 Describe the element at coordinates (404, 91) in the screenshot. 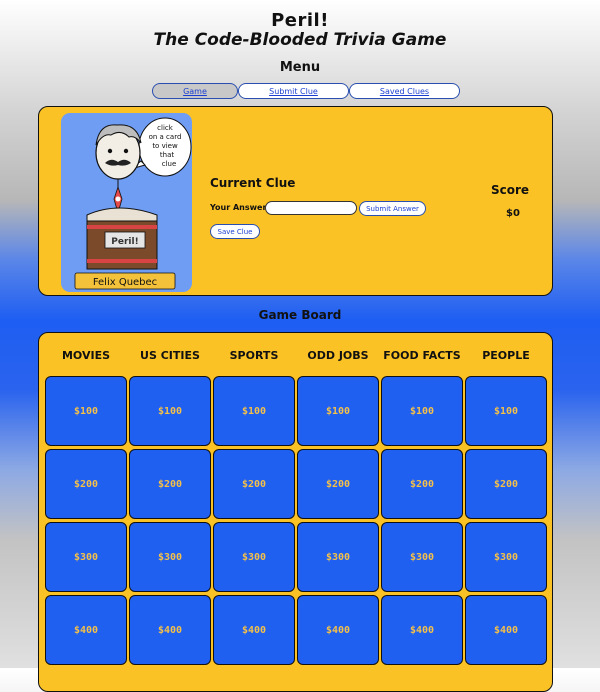

I see `nav-saved-clues-button: Saved Clues` at that location.